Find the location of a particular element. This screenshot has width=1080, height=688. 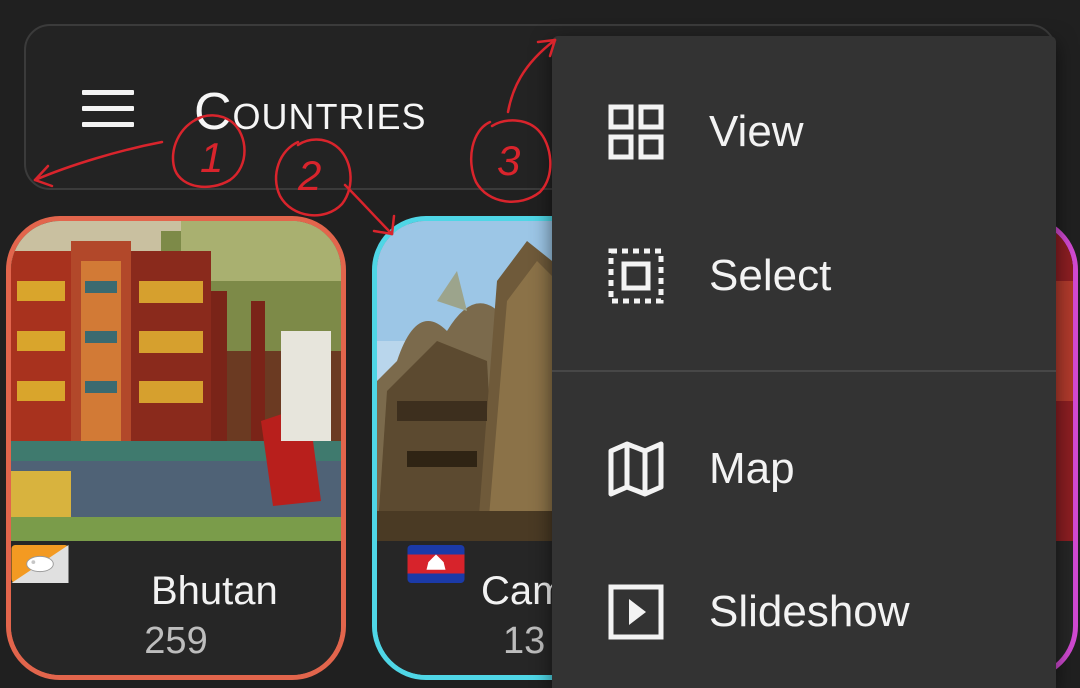

menu-item-slideshow: Slideshow is located at coordinates (804, 612).